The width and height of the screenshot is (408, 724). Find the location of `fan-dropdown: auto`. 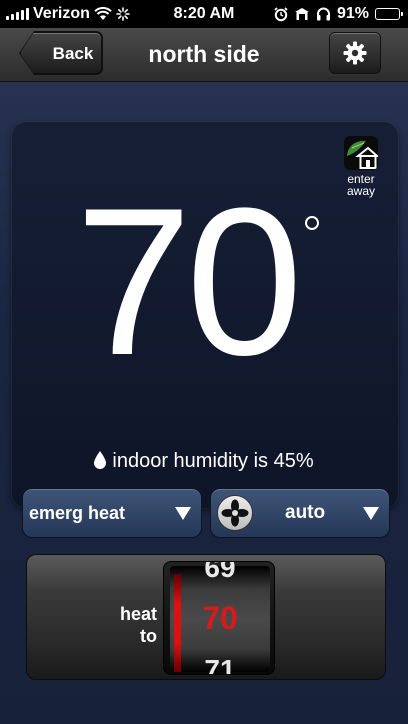

fan-dropdown: auto is located at coordinates (300, 513).